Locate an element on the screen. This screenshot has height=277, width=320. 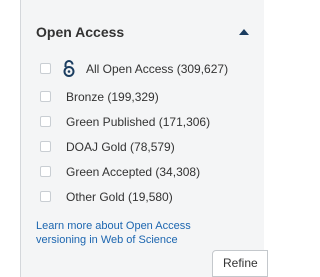
collapse-button is located at coordinates (244, 32).